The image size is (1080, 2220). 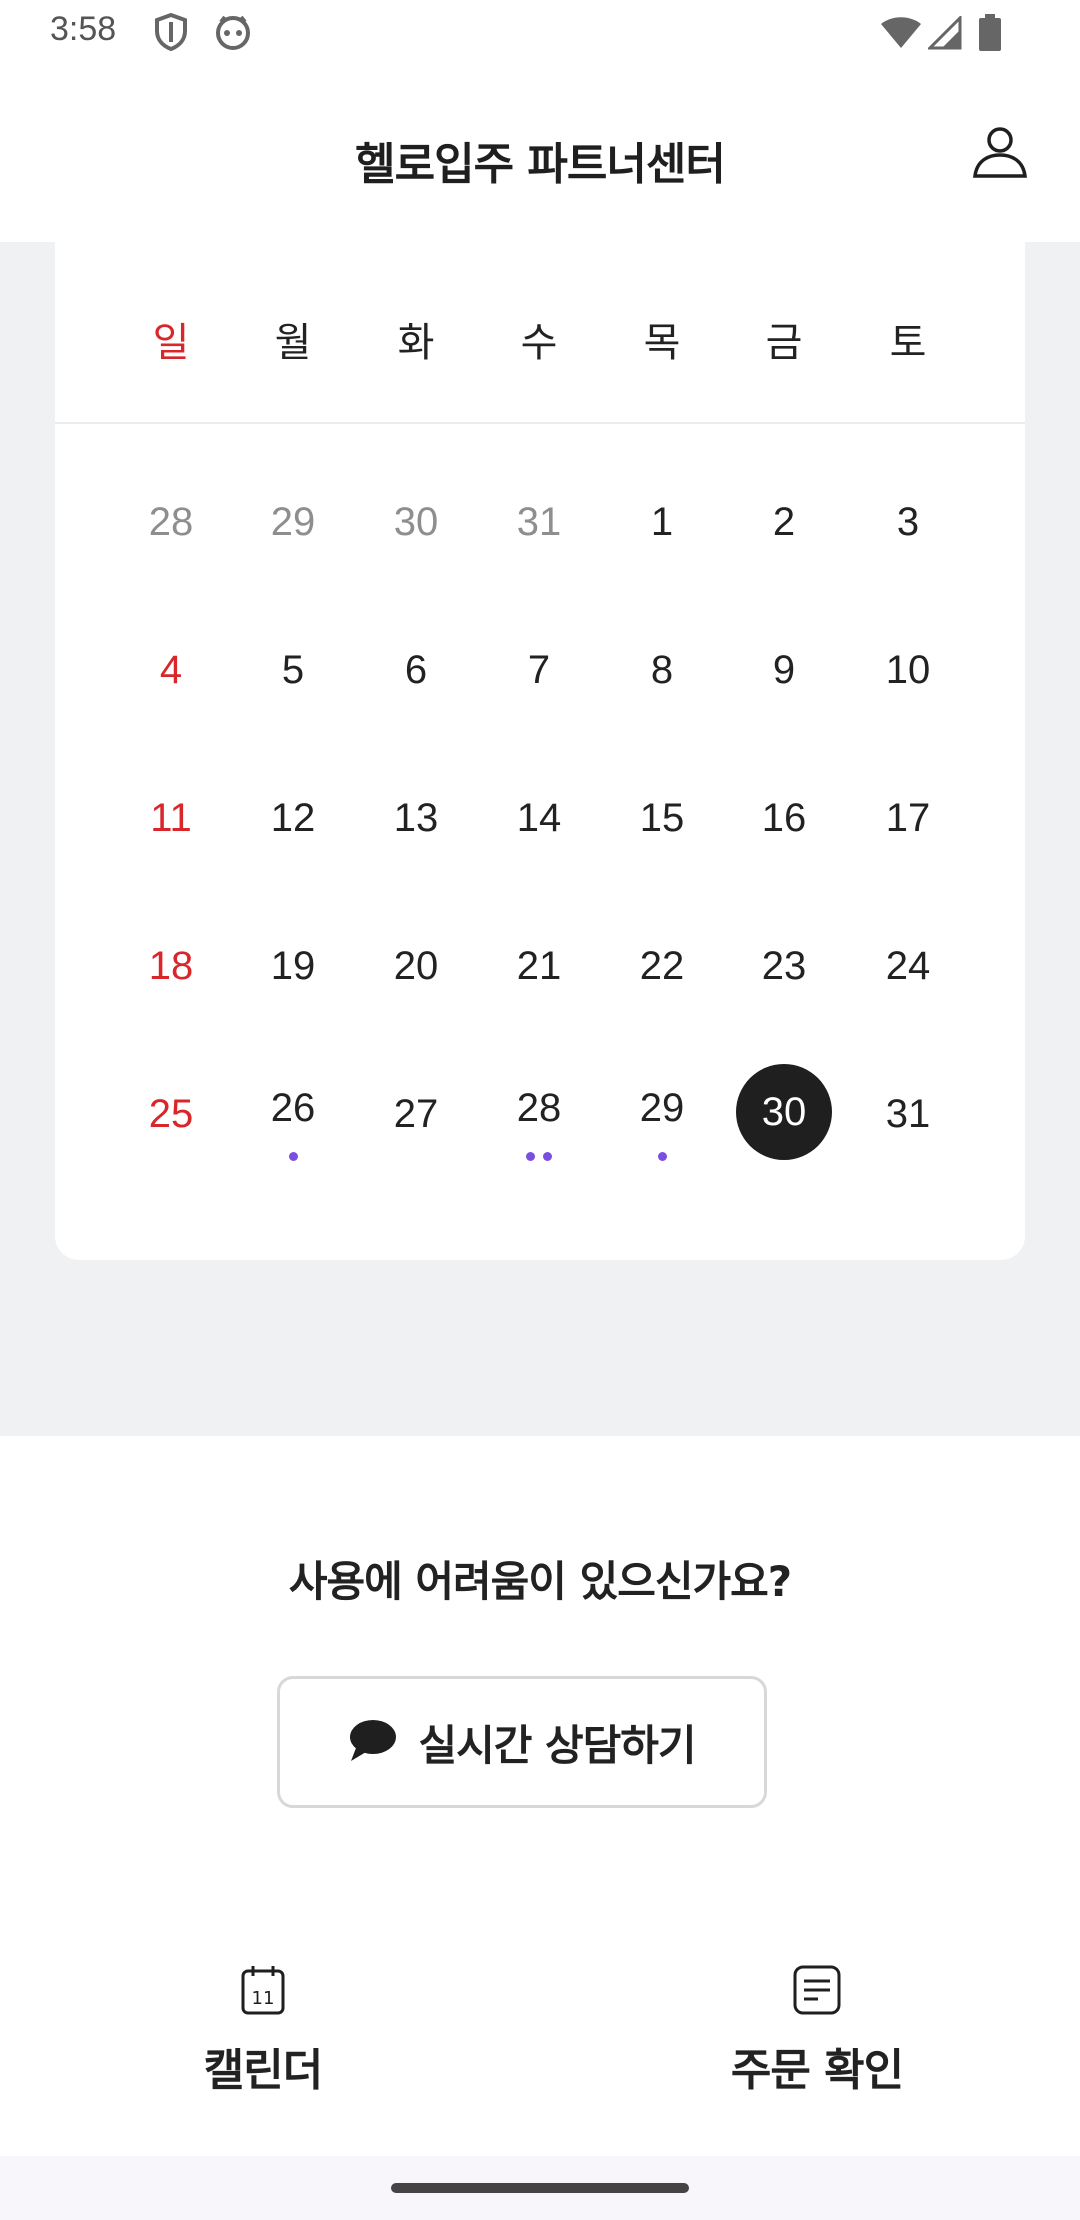 What do you see at coordinates (416, 343) in the screenshot?
I see `weekday-label: 화` at bounding box center [416, 343].